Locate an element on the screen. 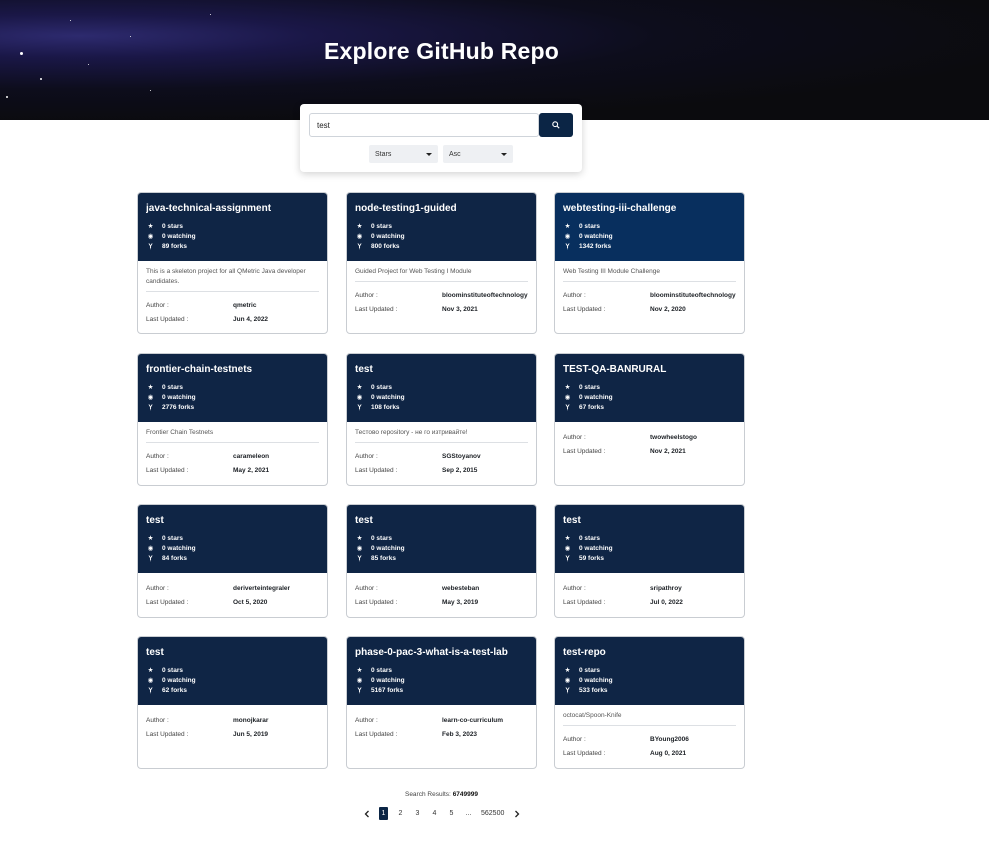 The width and height of the screenshot is (989, 867). author-row: Author : BYoung2006 is located at coordinates (649, 743).